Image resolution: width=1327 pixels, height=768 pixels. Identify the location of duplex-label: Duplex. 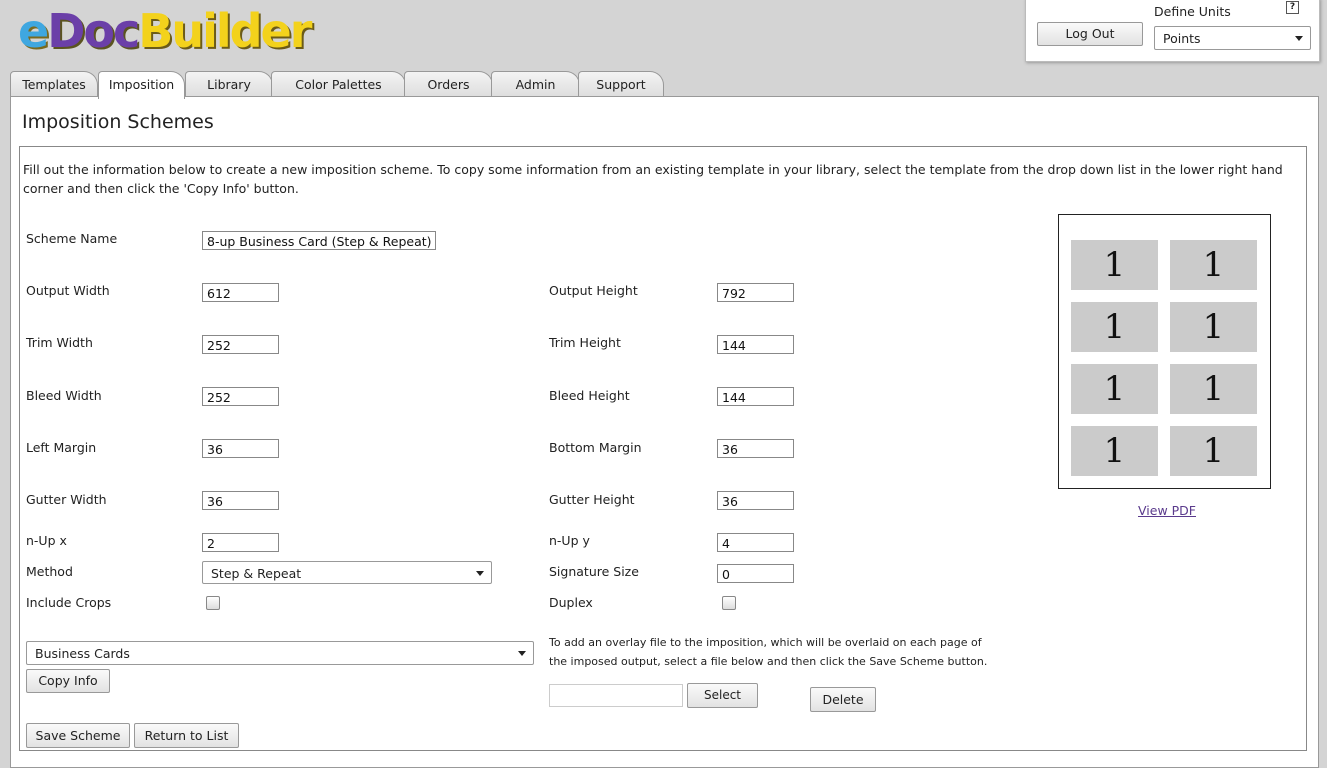
(571, 602).